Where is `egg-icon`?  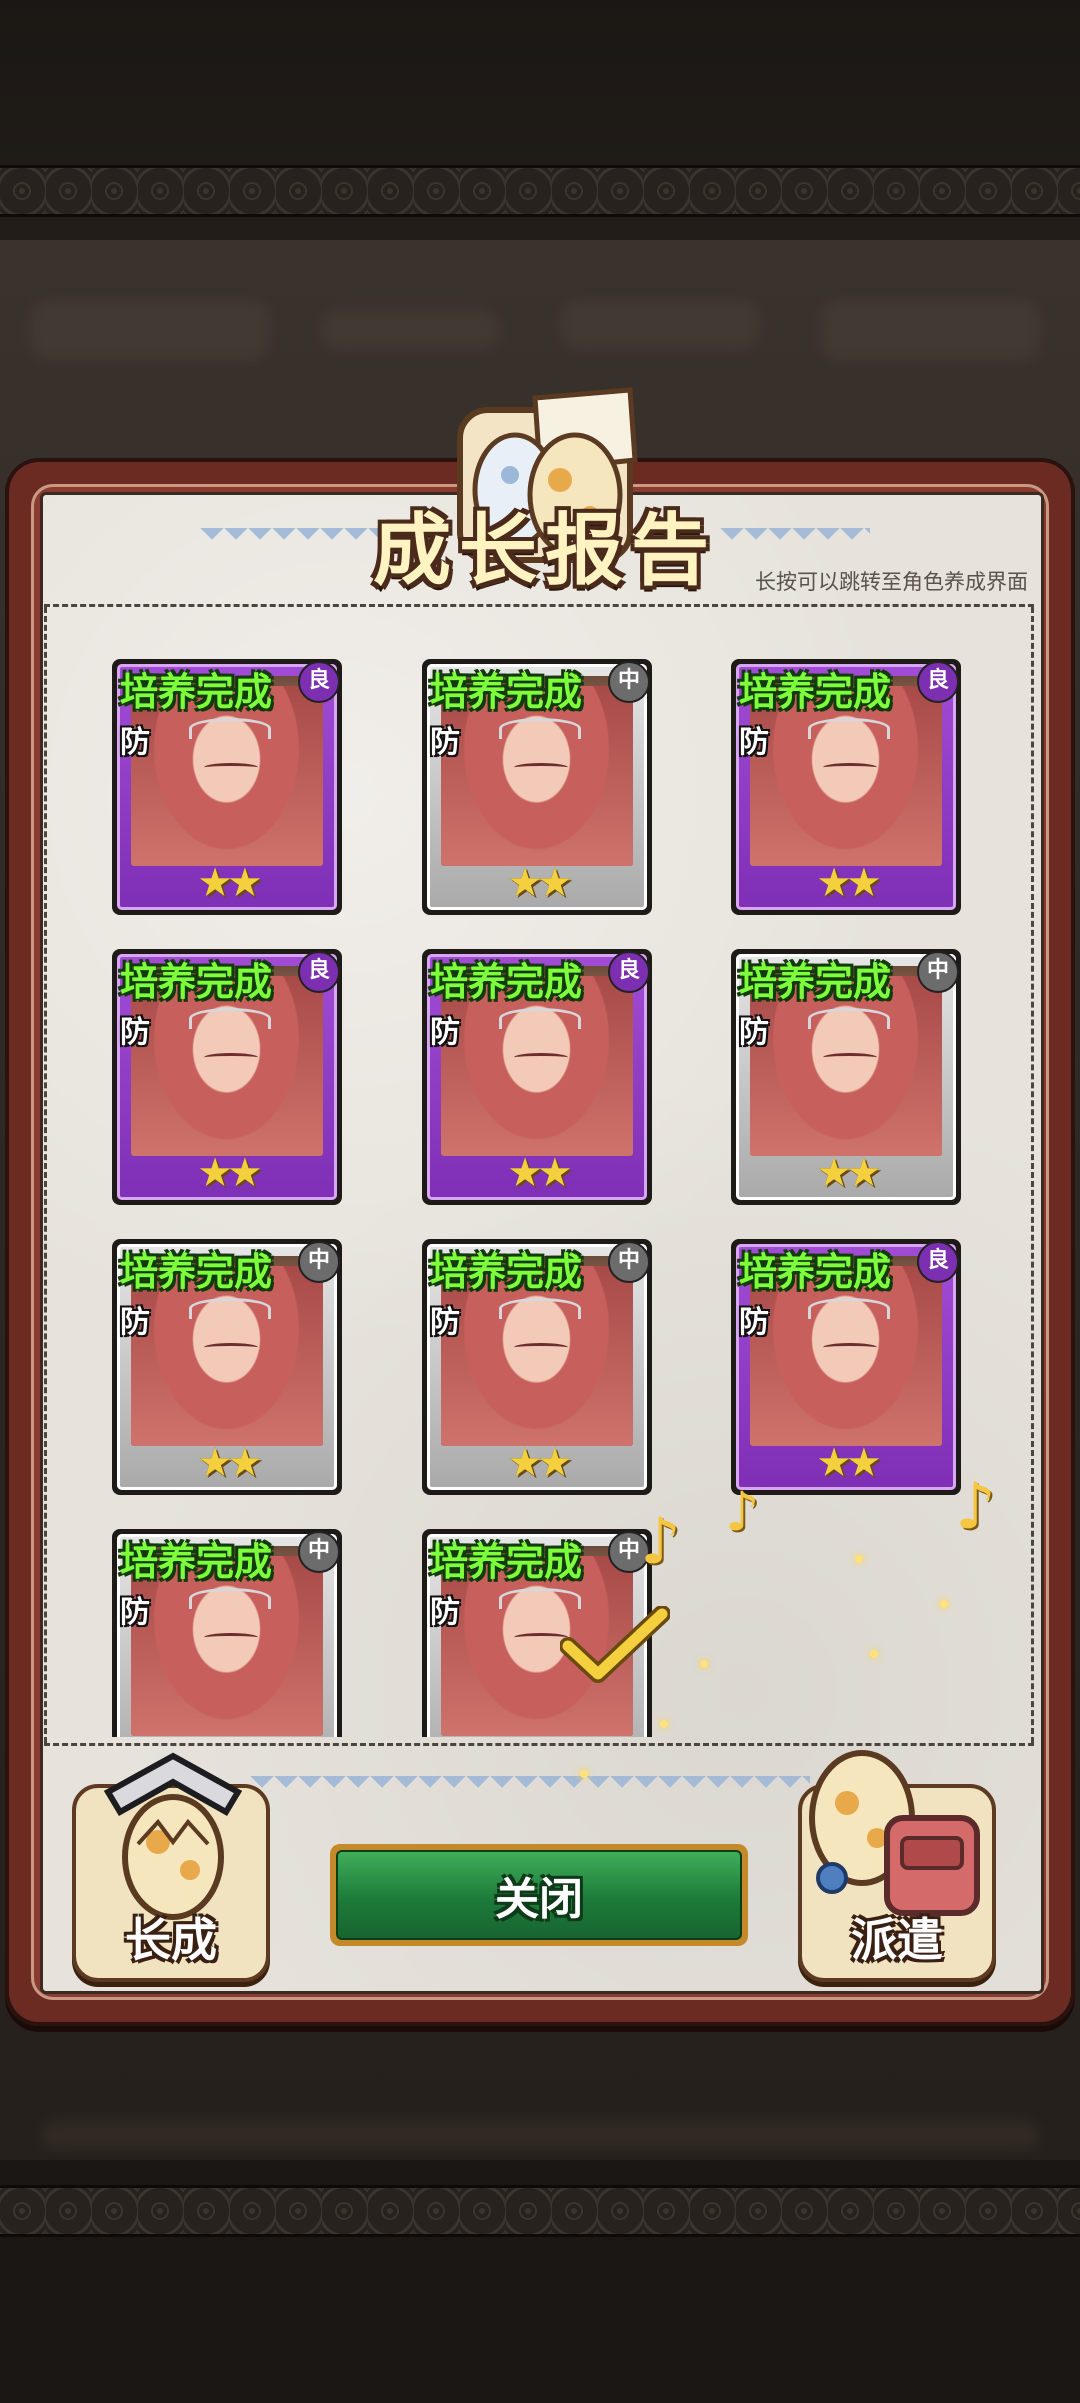
egg-icon is located at coordinates (173, 1836).